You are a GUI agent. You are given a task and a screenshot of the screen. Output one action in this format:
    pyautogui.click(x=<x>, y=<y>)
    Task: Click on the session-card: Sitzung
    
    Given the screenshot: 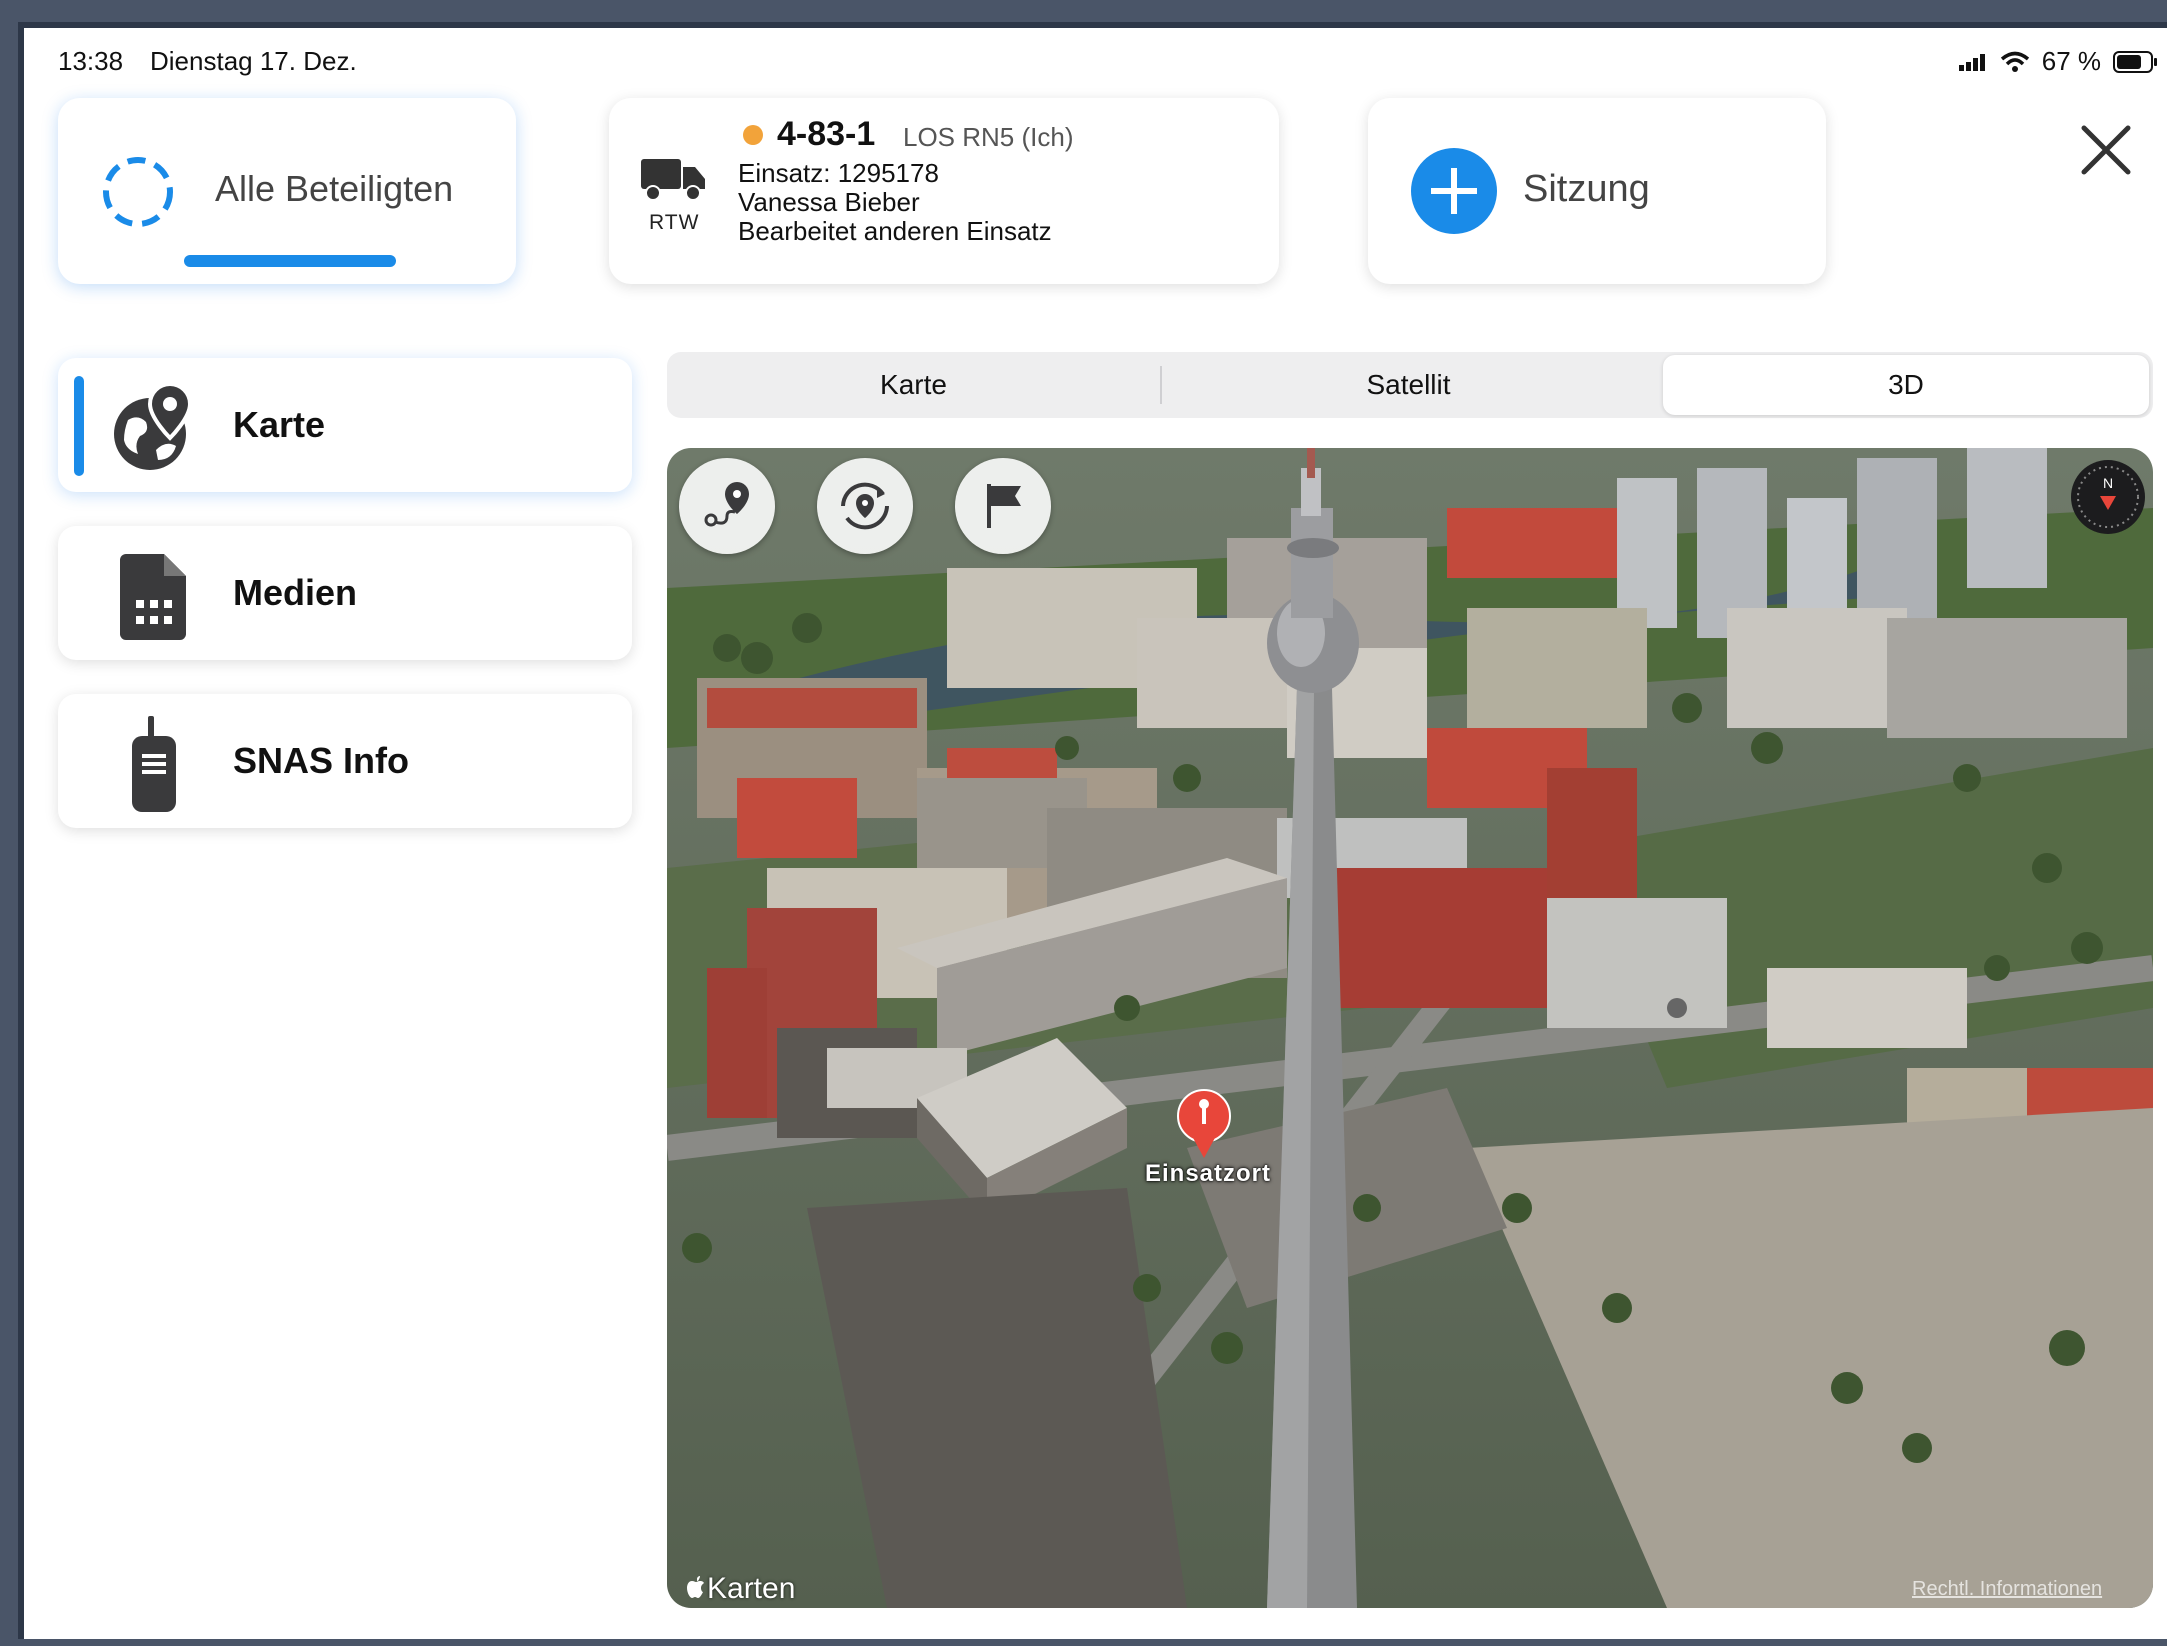 What is the action you would take?
    pyautogui.click(x=1597, y=191)
    